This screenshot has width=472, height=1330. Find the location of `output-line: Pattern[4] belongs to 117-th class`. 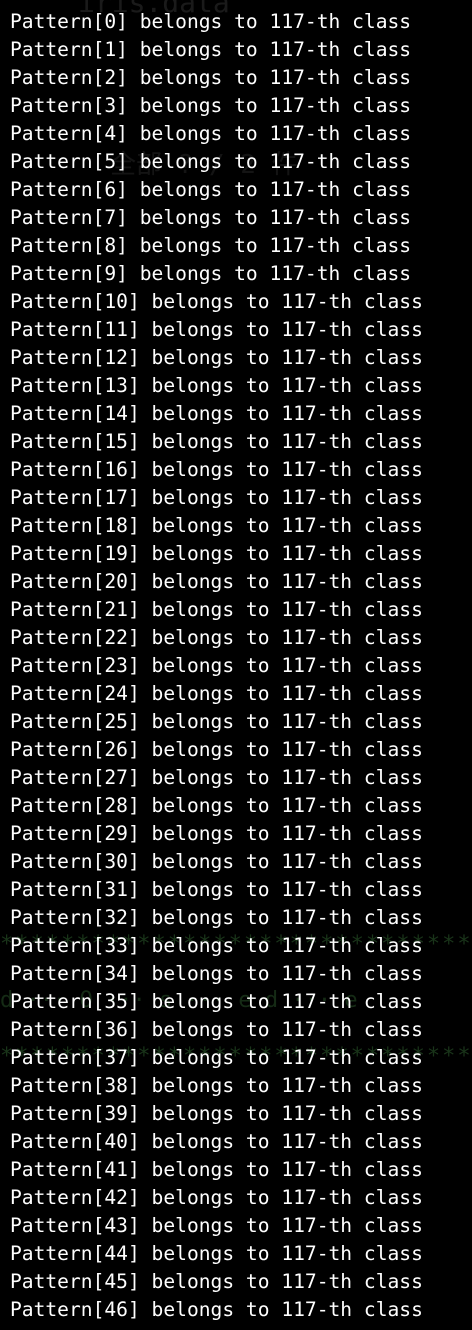

output-line: Pattern[4] belongs to 117-th class is located at coordinates (211, 133).